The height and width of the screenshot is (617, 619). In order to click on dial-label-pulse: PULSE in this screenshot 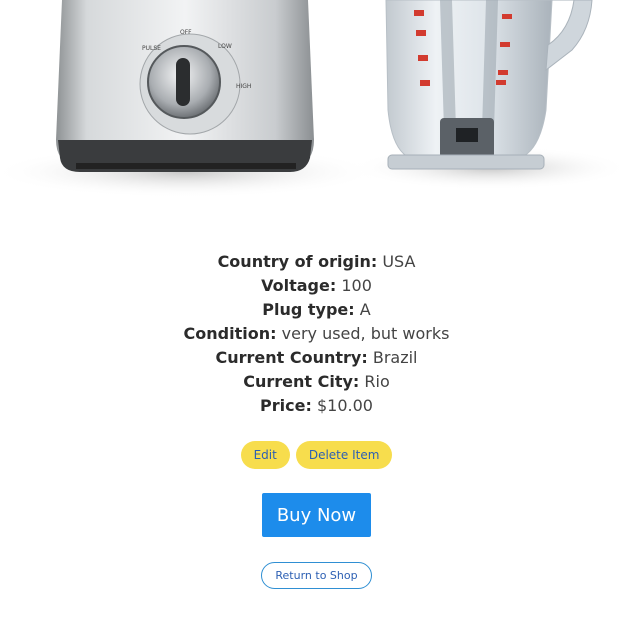, I will do `click(151, 48)`.